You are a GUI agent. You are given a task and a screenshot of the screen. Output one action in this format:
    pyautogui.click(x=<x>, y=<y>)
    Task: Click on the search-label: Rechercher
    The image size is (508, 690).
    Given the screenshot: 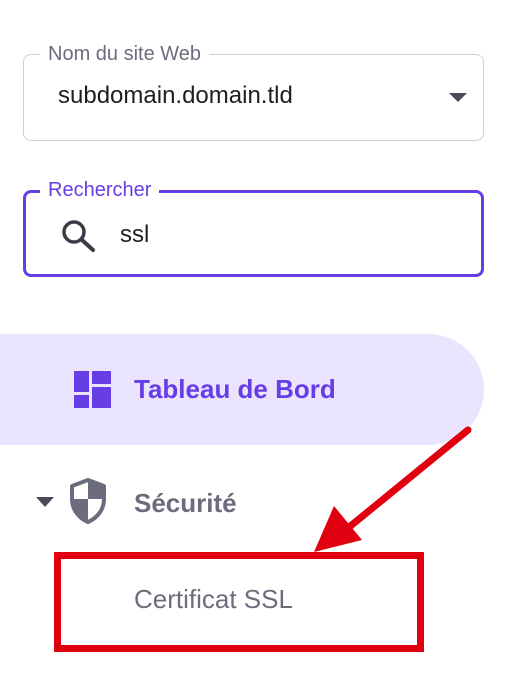 What is the action you would take?
    pyautogui.click(x=100, y=190)
    